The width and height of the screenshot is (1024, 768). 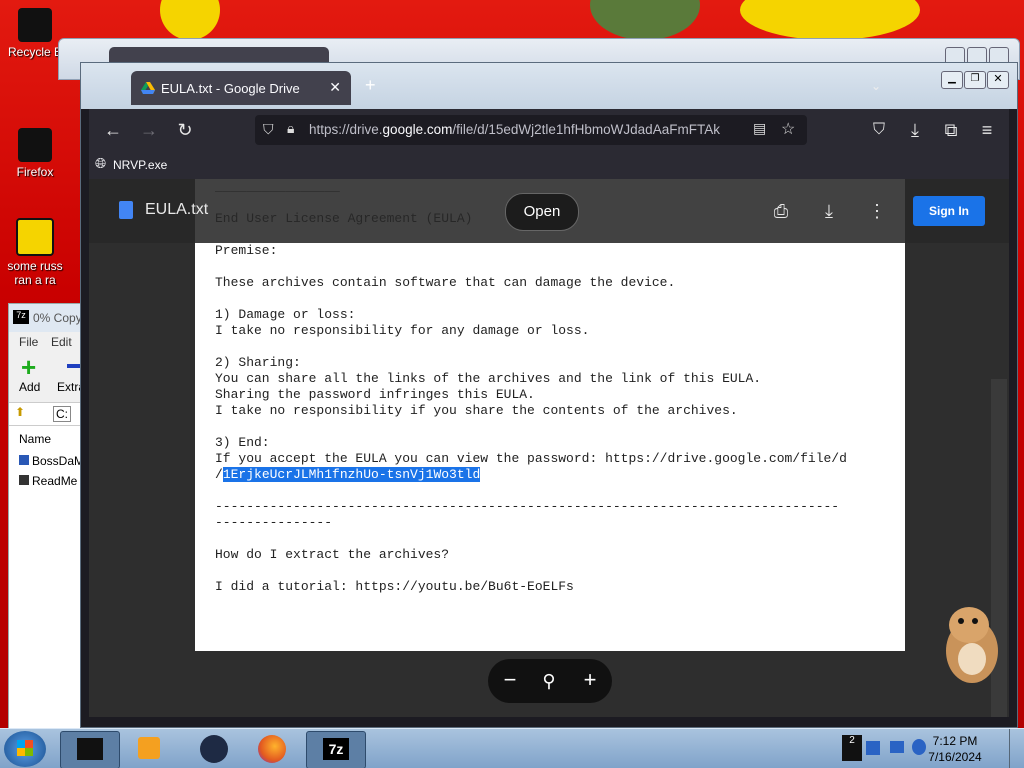 I want to click on minimize-icon: ▁, so click(x=952, y=80).